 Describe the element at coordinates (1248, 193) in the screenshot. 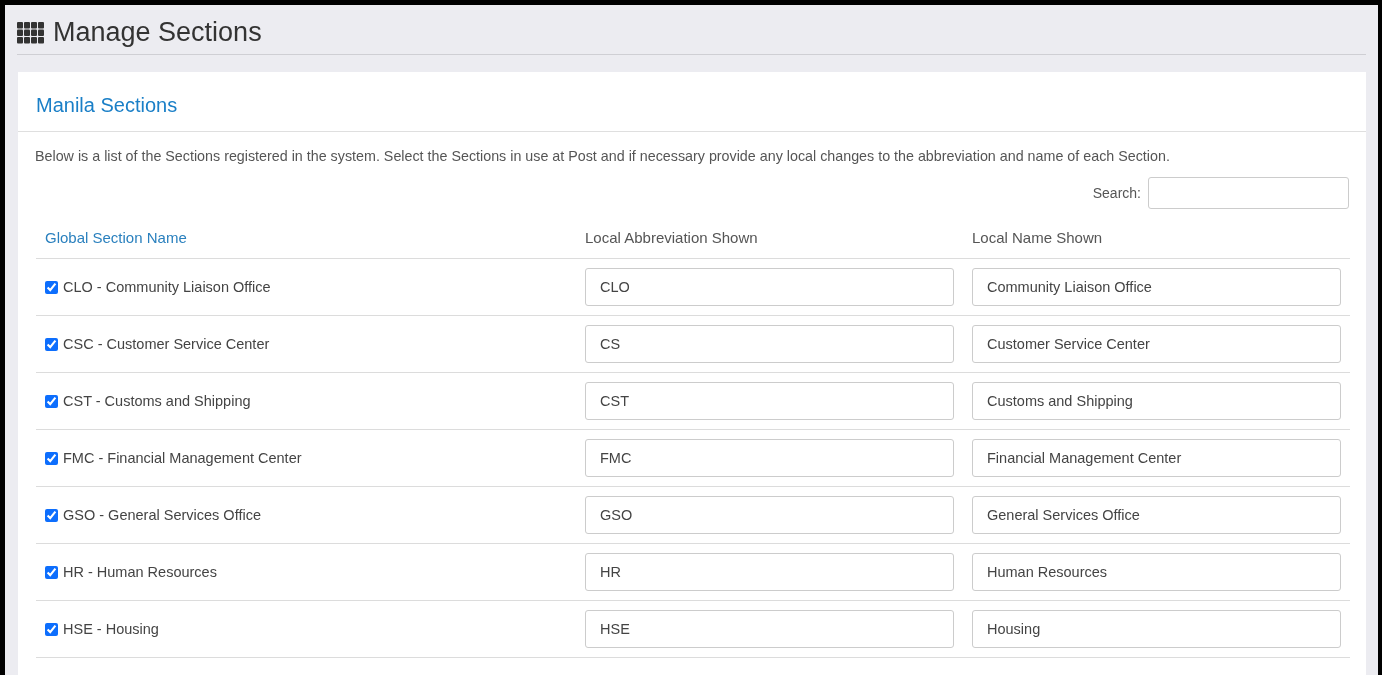

I see `search-field` at that location.